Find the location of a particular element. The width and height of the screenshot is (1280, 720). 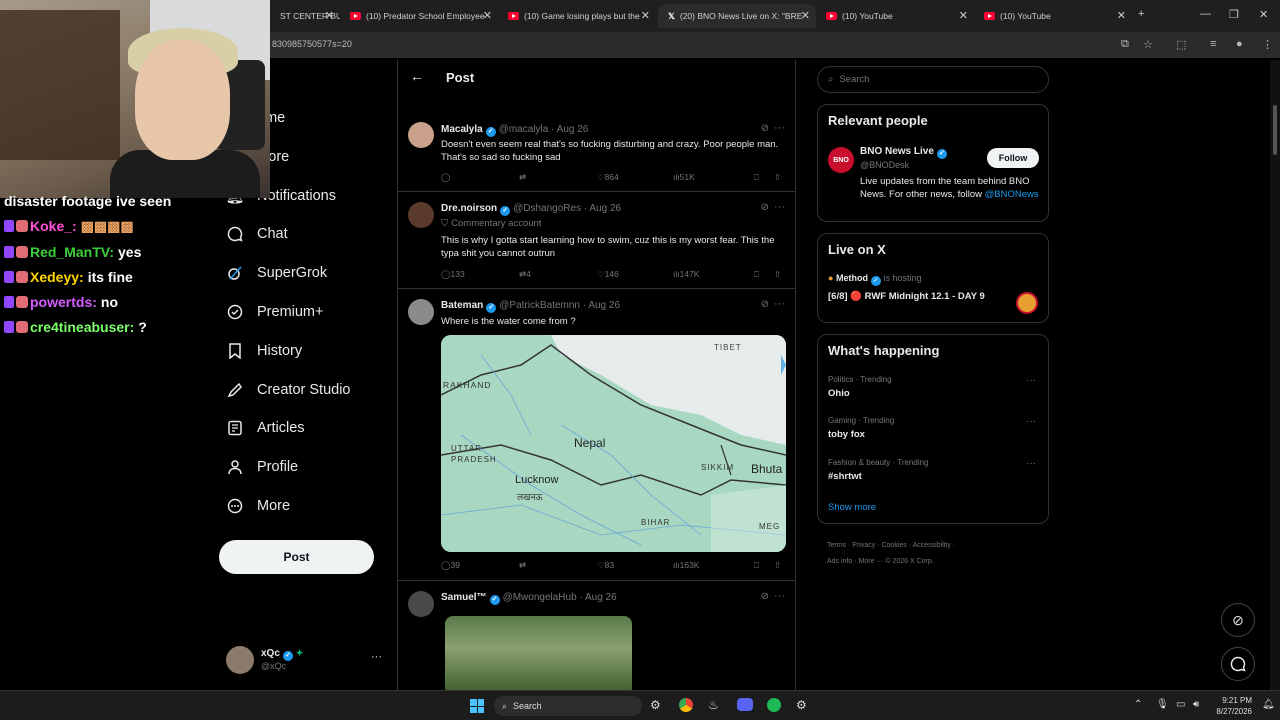

trend-item: Gaming · Trending toby fox is located at coordinates (933, 428).